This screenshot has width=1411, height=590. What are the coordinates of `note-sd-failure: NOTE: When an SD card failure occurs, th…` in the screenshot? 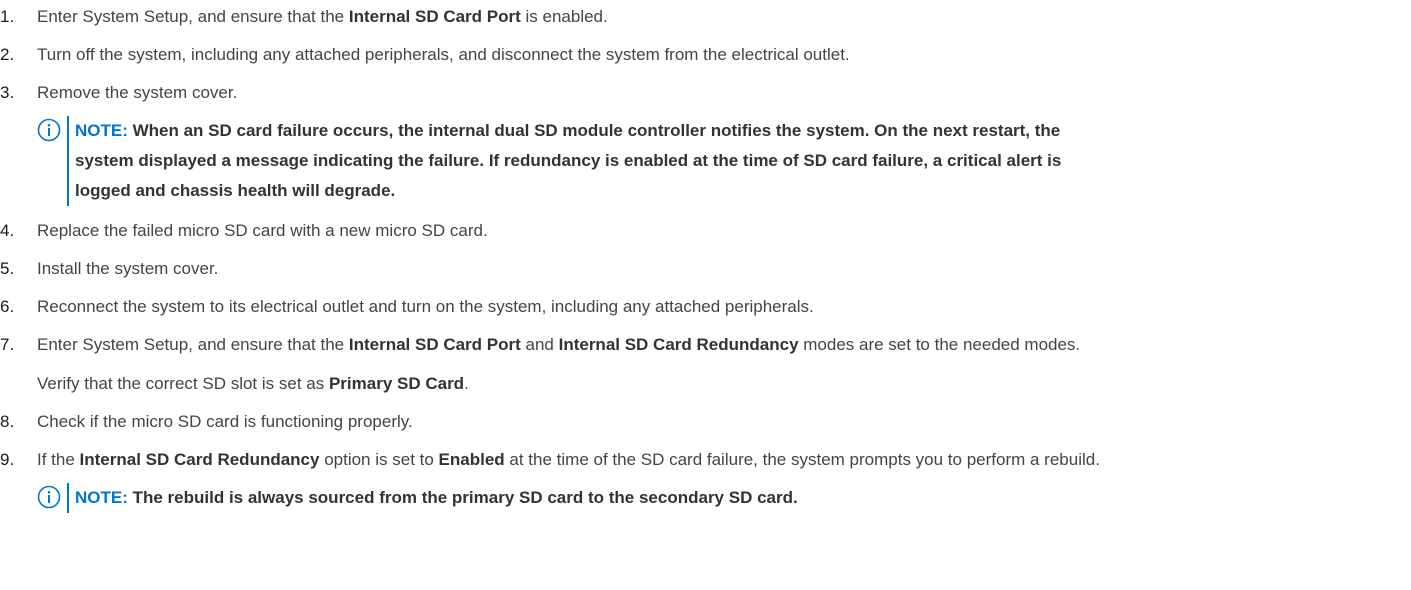 It's located at (724, 161).